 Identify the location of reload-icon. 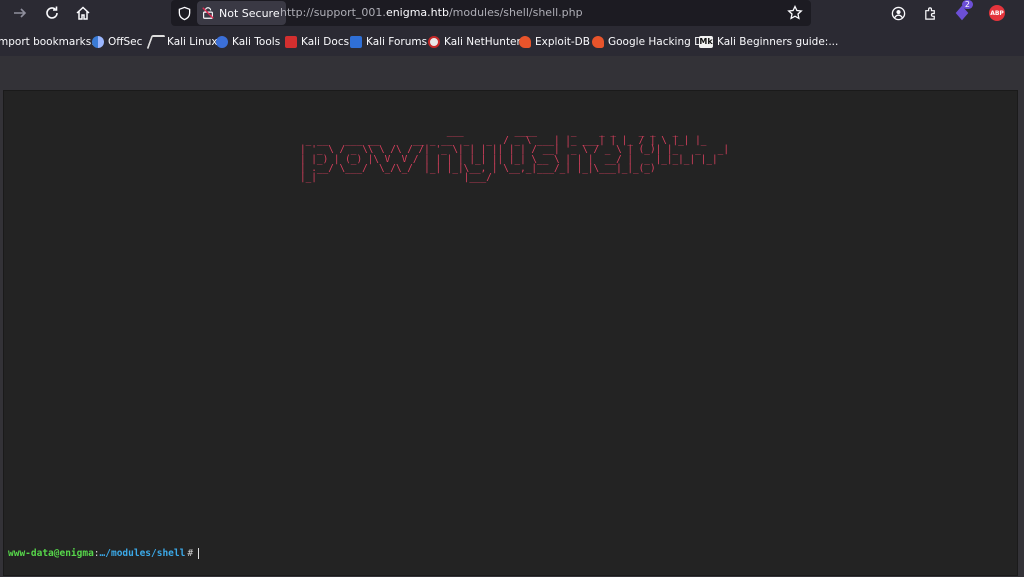
(52, 12).